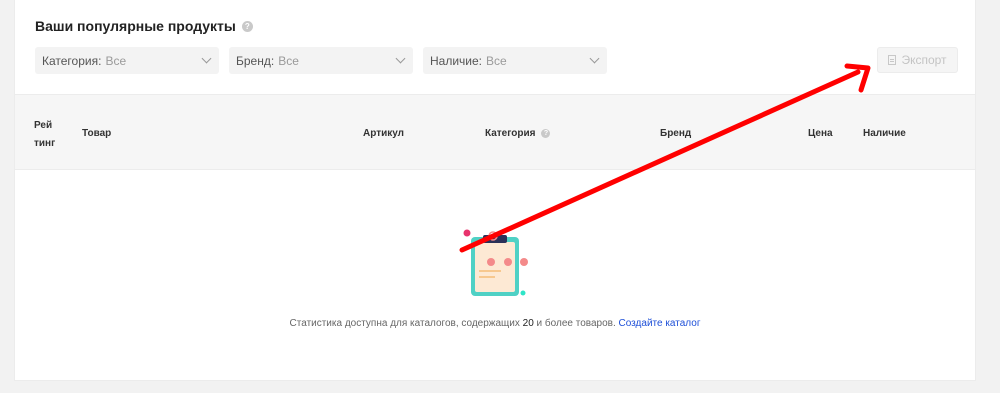 The image size is (1000, 393). I want to click on stock-filter-value: Все, so click(496, 60).